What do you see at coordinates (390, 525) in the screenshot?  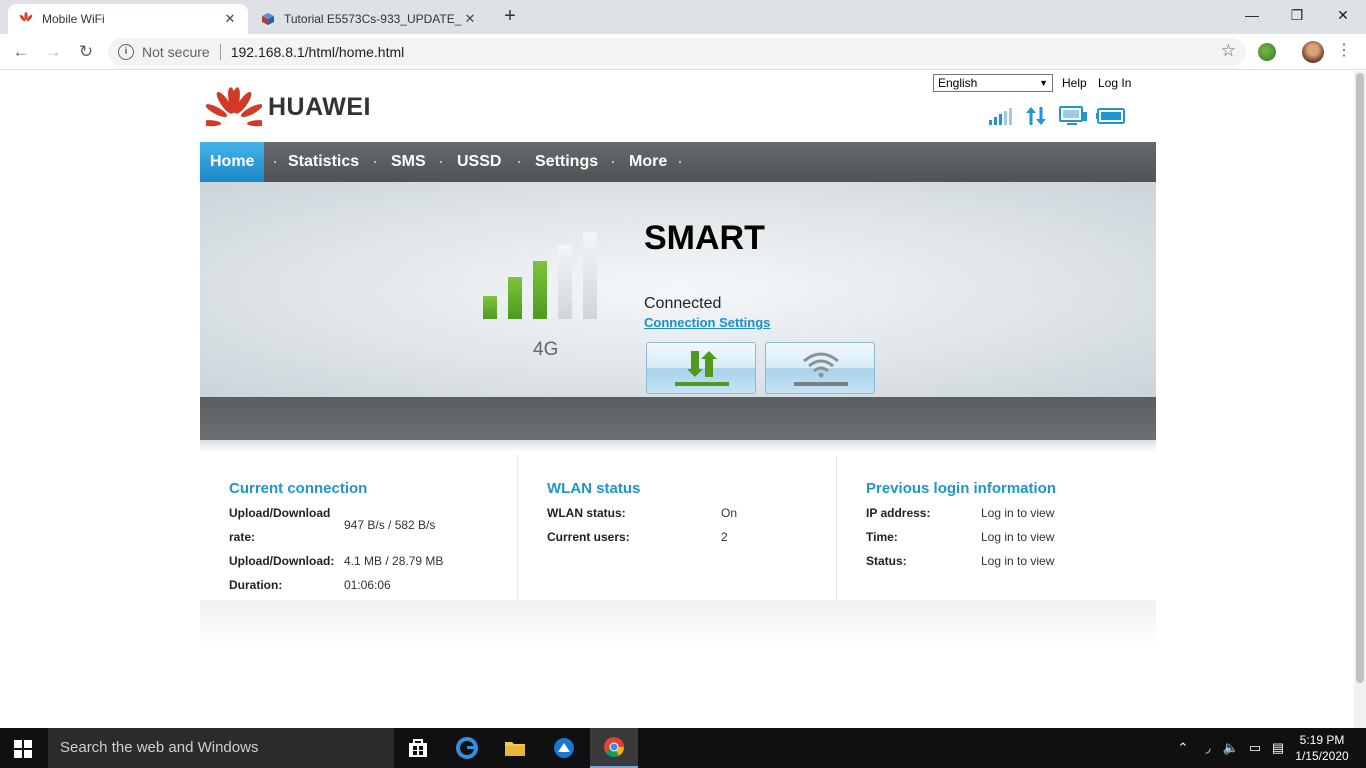 I see `rate-value: 947 B/s / 582 B/s` at bounding box center [390, 525].